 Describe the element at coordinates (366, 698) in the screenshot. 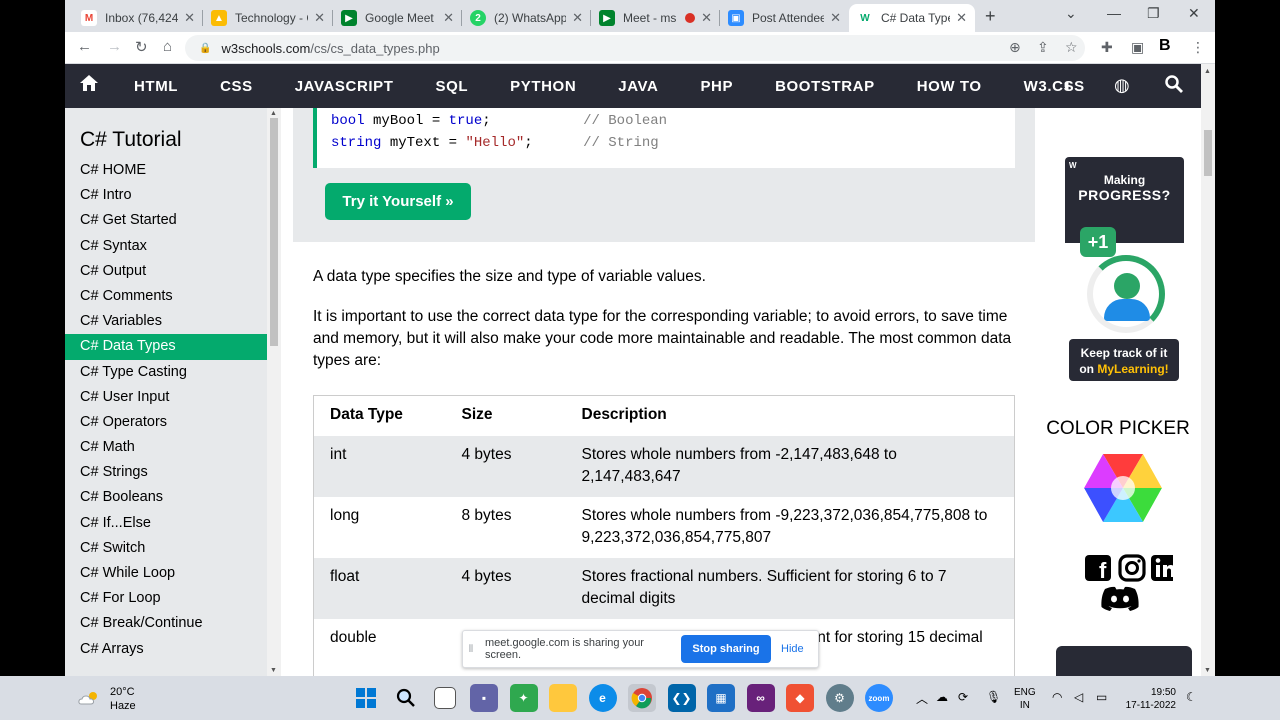

I see `windows-start-icon` at that location.